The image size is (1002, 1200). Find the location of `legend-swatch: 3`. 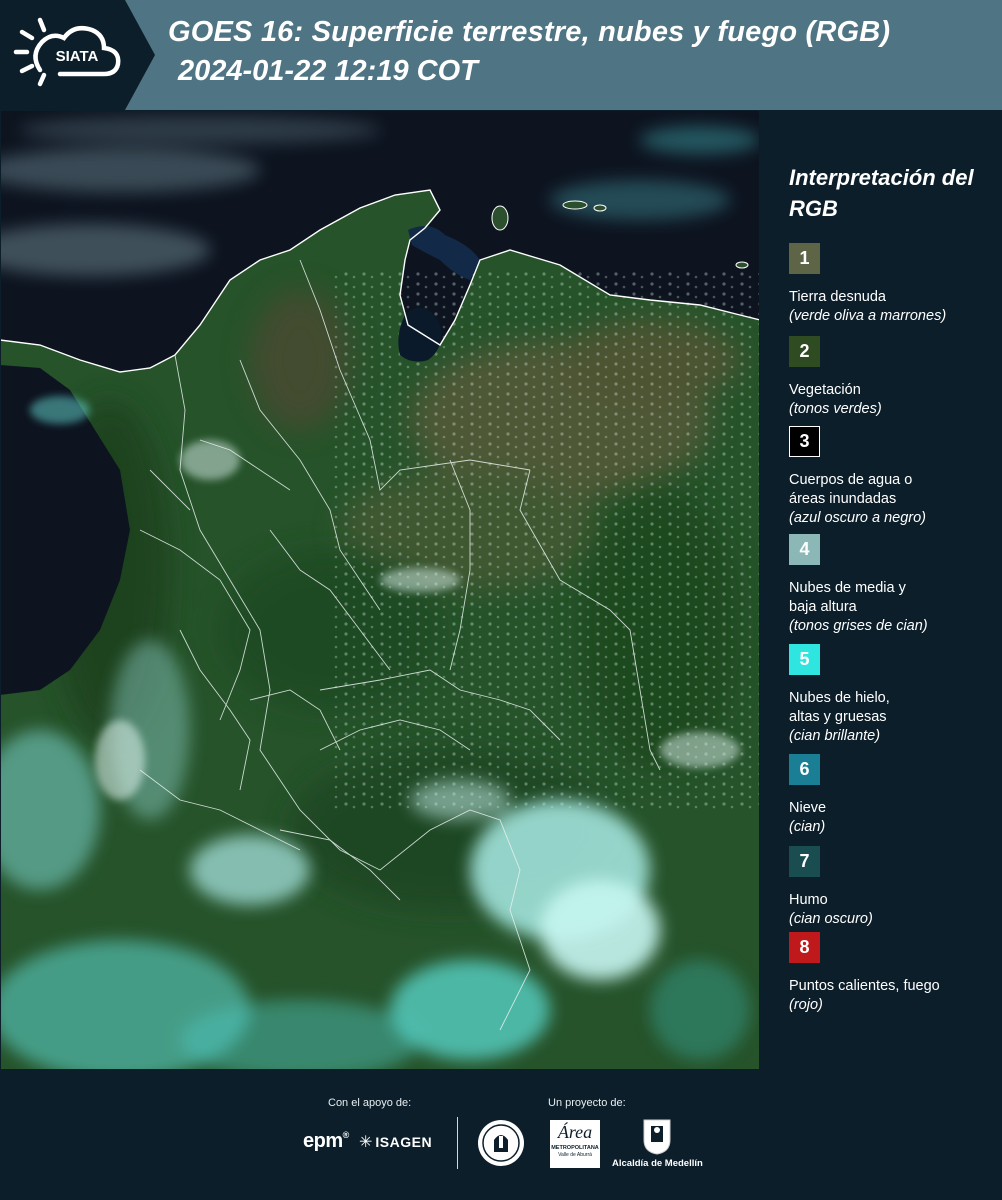

legend-swatch: 3 is located at coordinates (804, 441).